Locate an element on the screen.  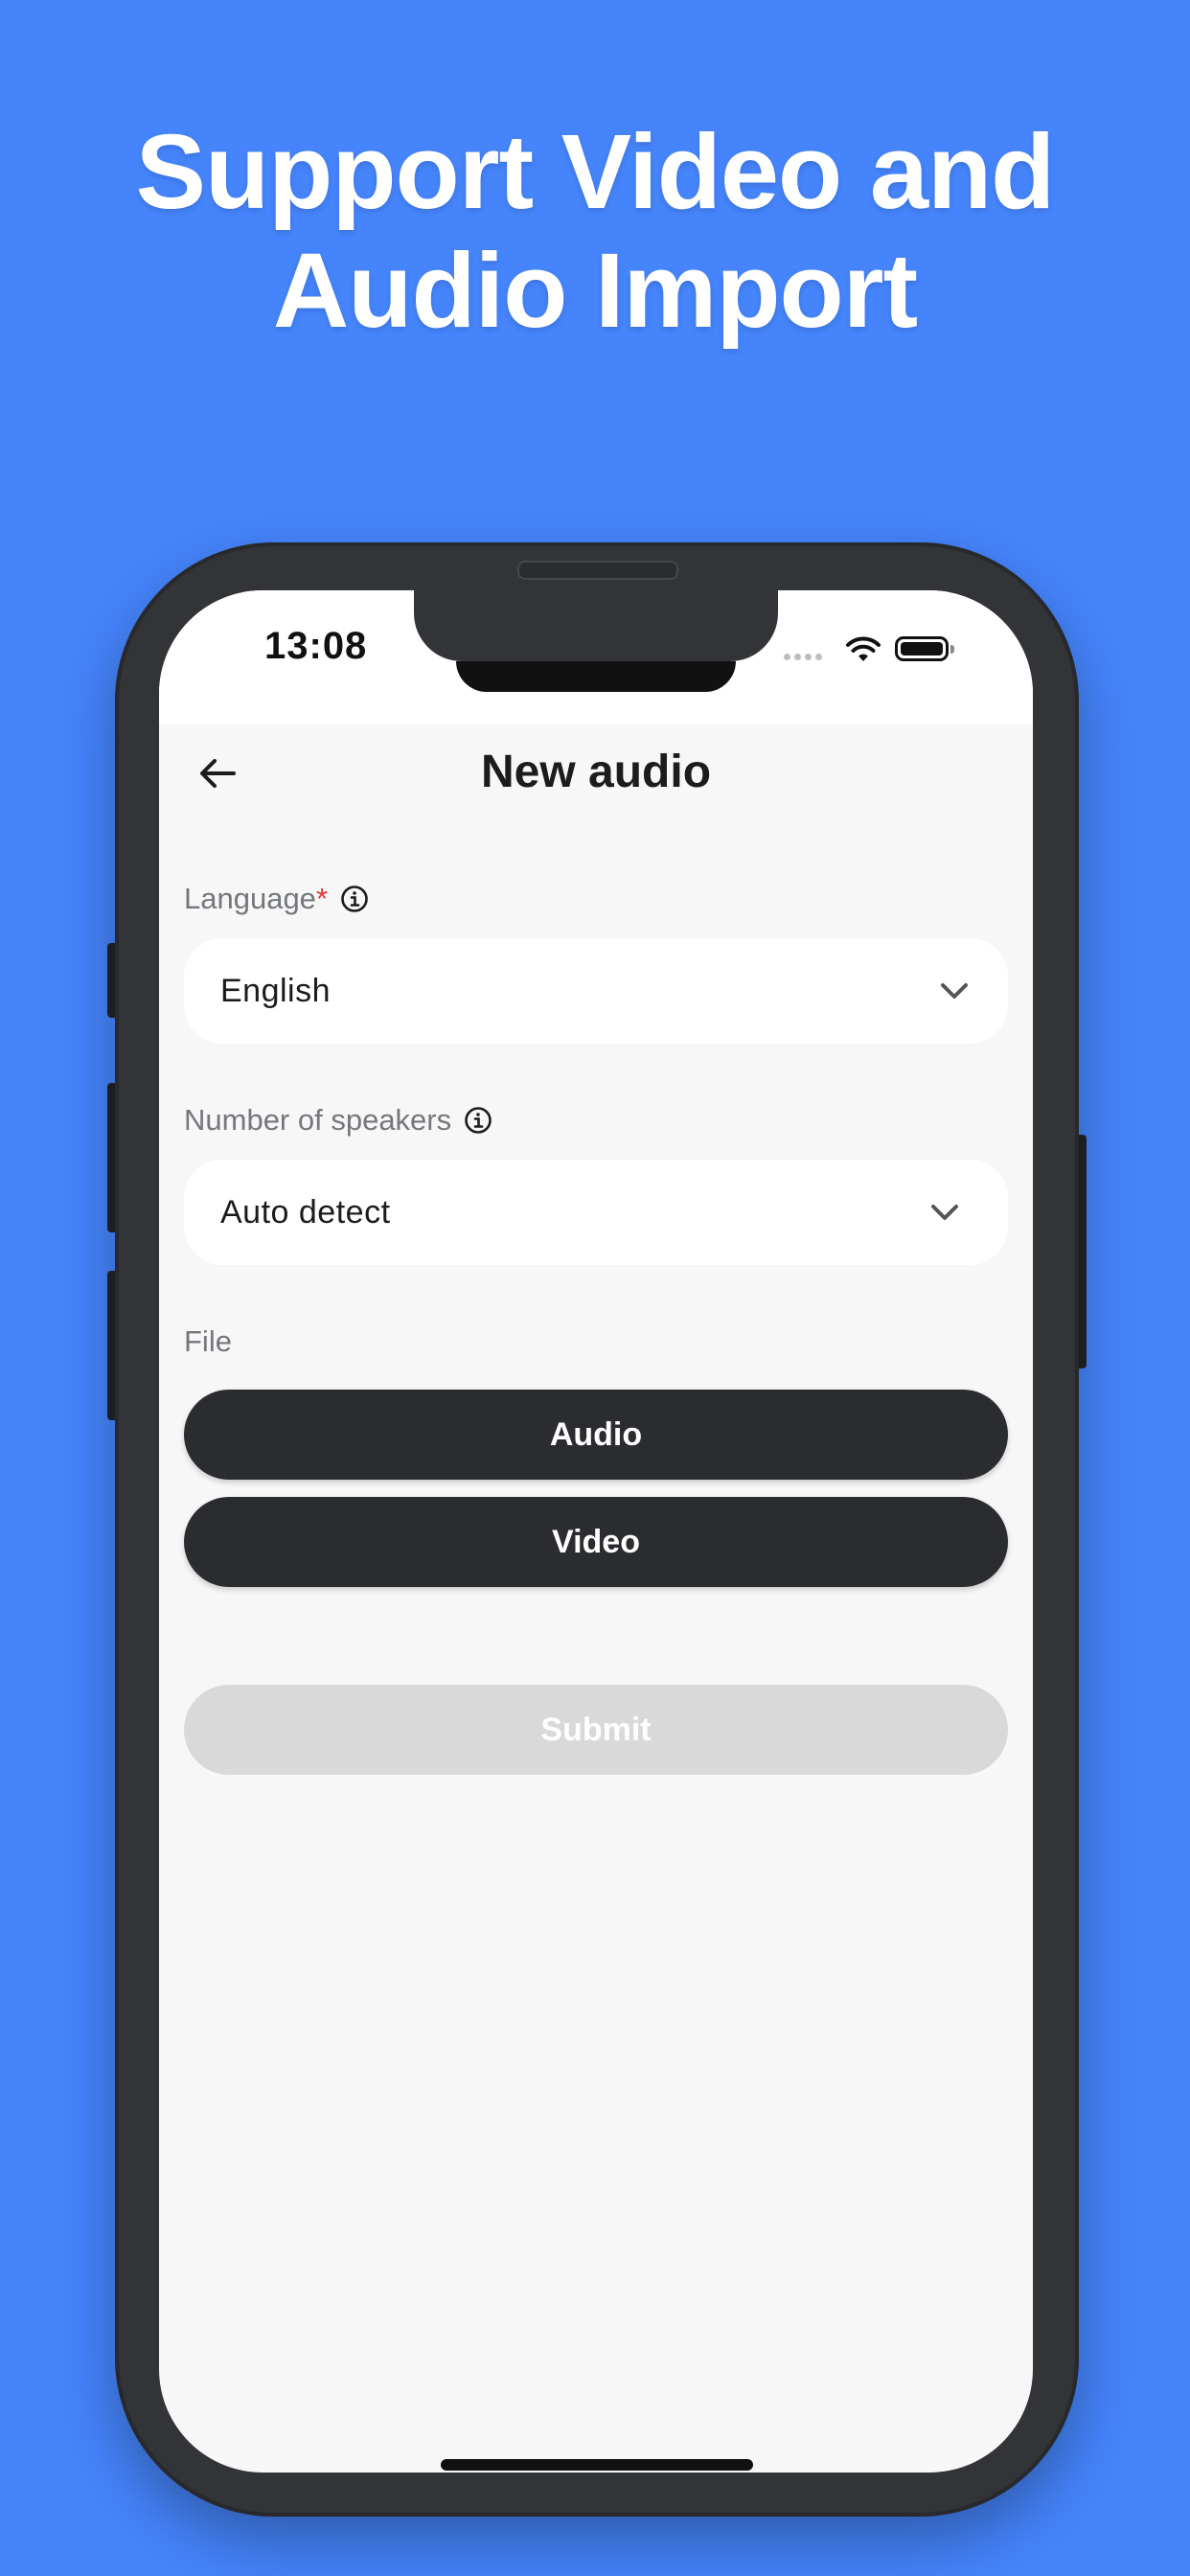
speakers-select: Auto detect is located at coordinates (596, 1212).